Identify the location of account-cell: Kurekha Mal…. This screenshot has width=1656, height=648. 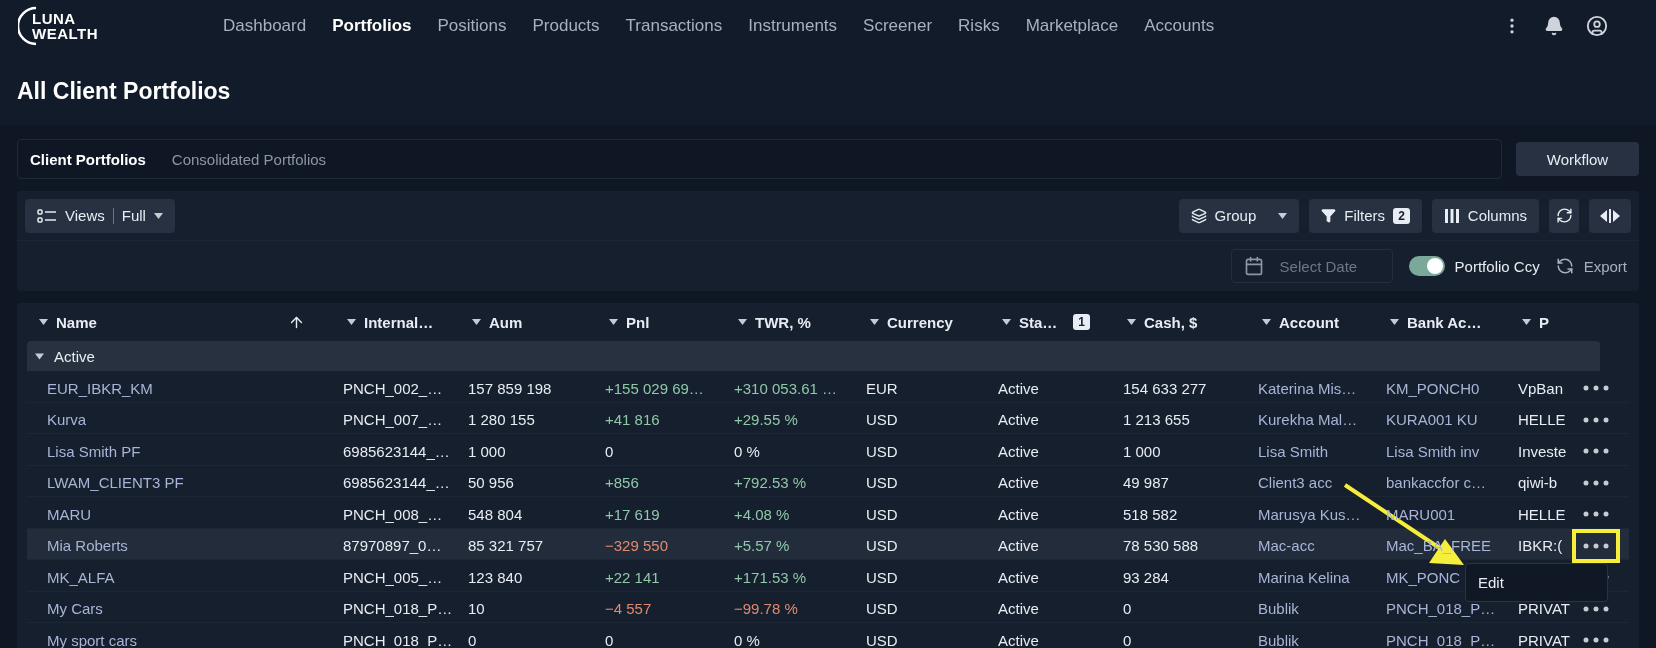
(1308, 419).